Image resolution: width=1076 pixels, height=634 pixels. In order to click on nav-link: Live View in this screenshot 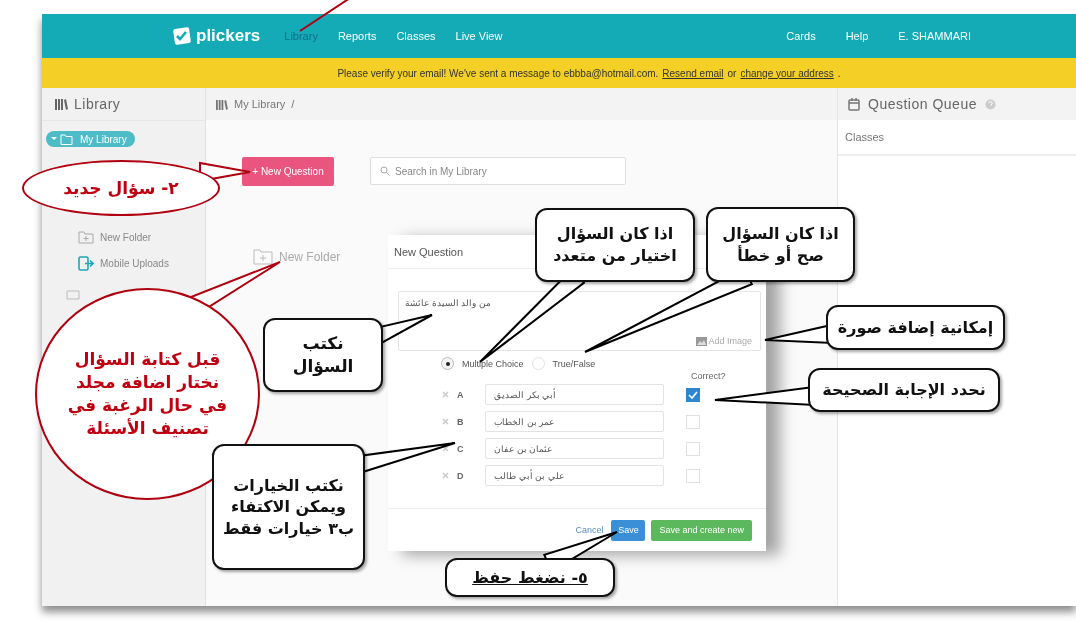, I will do `click(479, 36)`.